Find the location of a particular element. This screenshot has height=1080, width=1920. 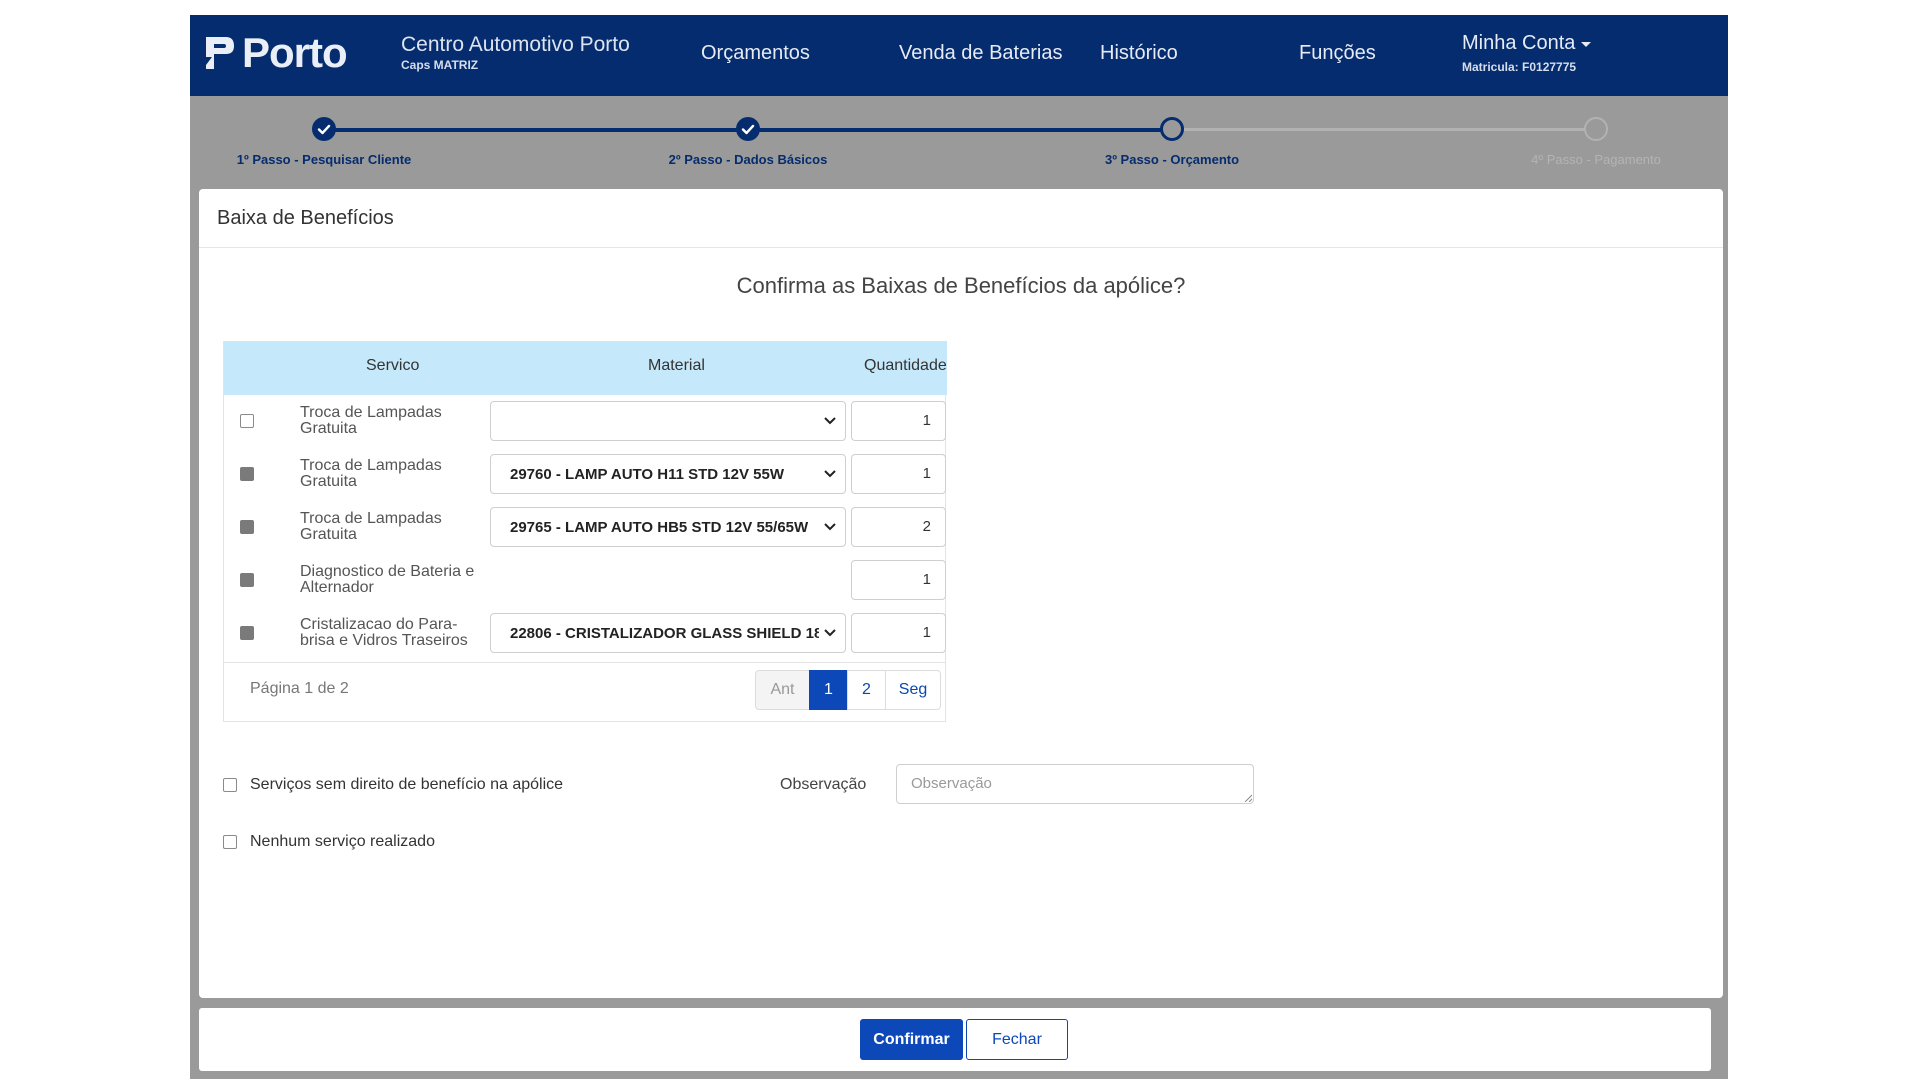

step-2-dot is located at coordinates (748, 129).